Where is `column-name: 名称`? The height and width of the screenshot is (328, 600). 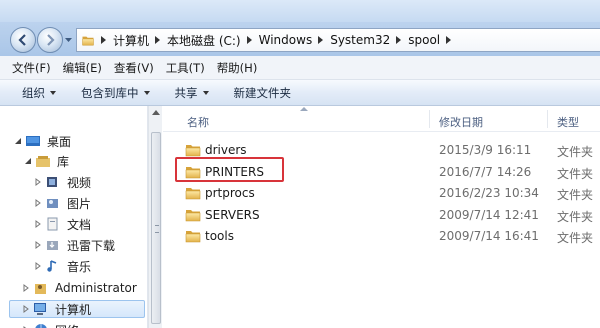
column-name: 名称 is located at coordinates (198, 122).